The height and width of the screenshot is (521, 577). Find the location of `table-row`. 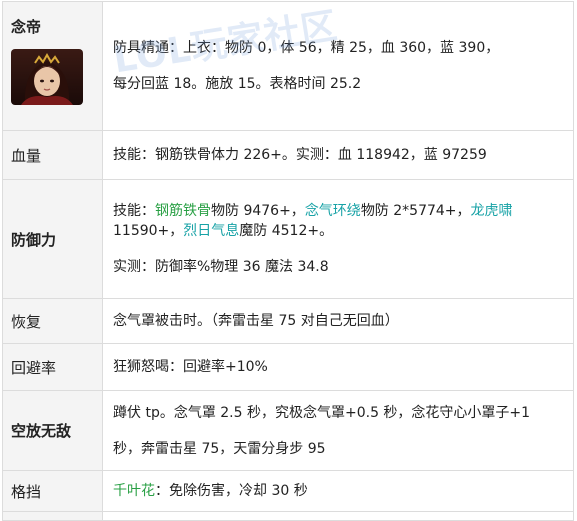

table-row is located at coordinates (288, 516).